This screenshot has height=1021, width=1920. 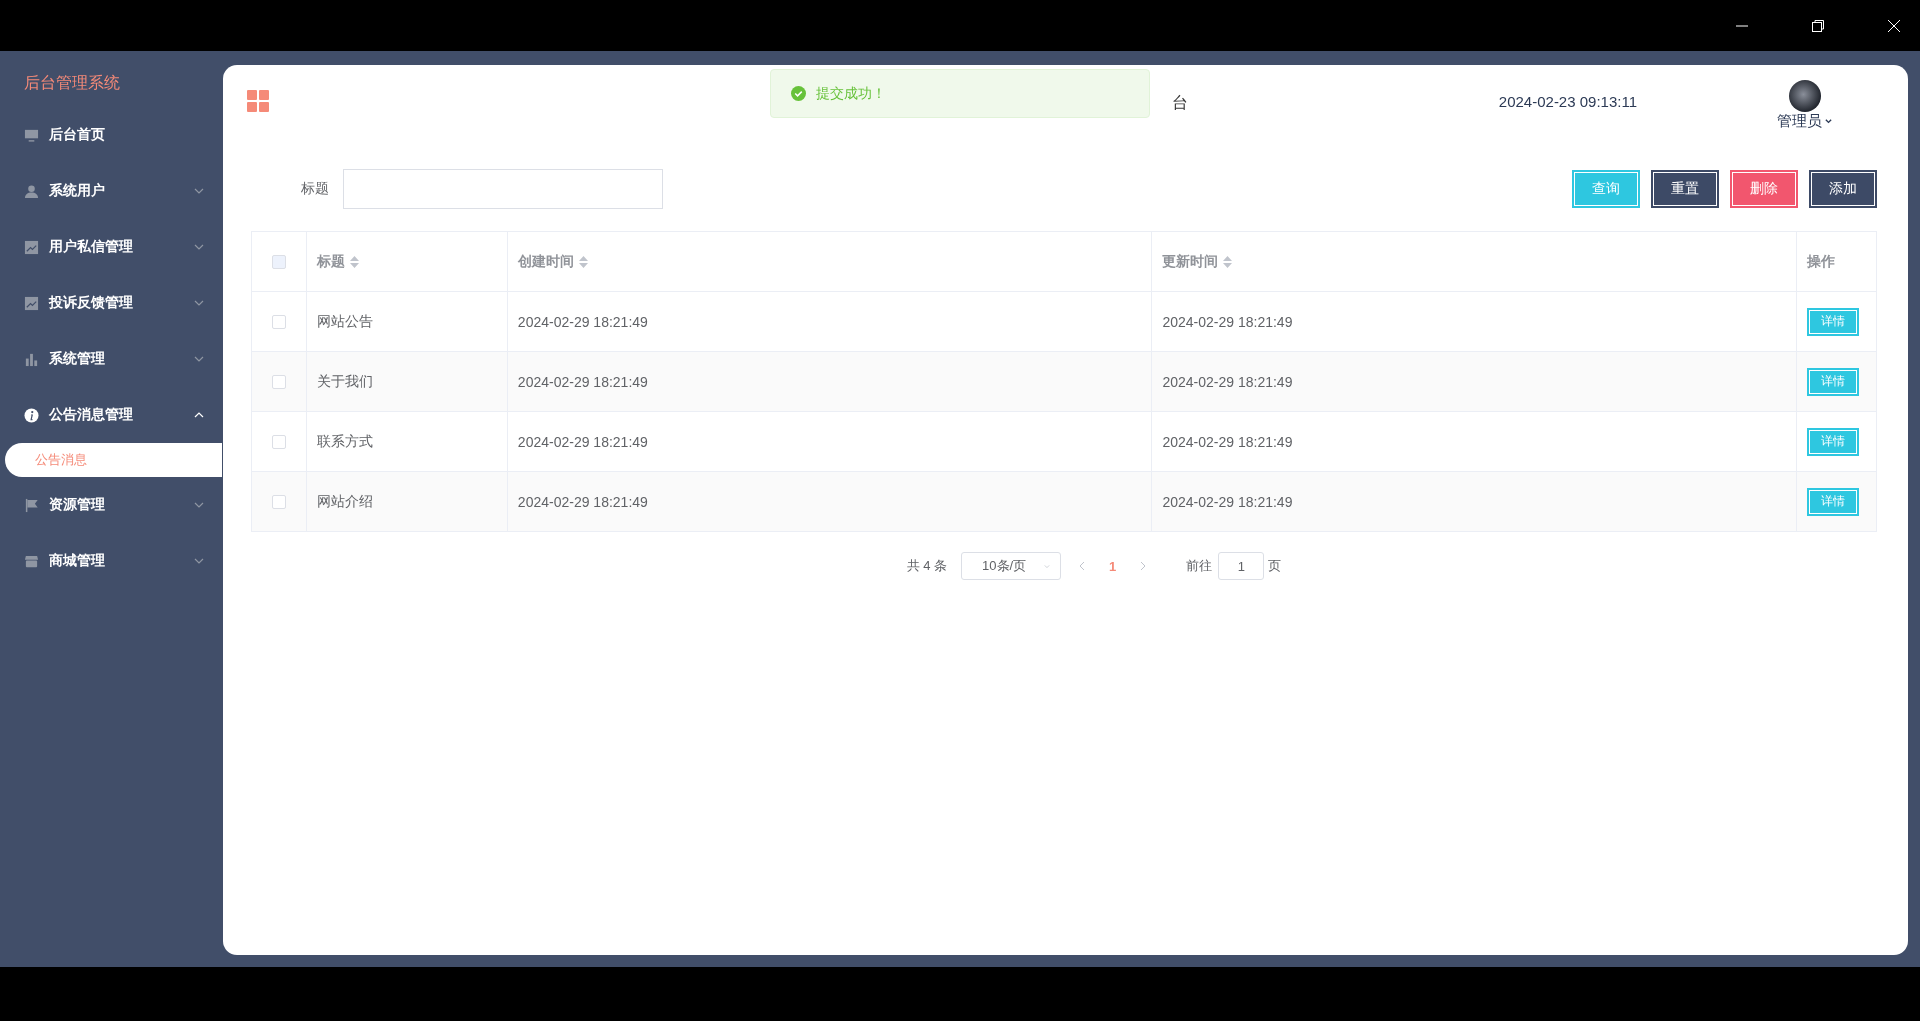 I want to click on sidebar-item: 用户私信管理, so click(x=111, y=247).